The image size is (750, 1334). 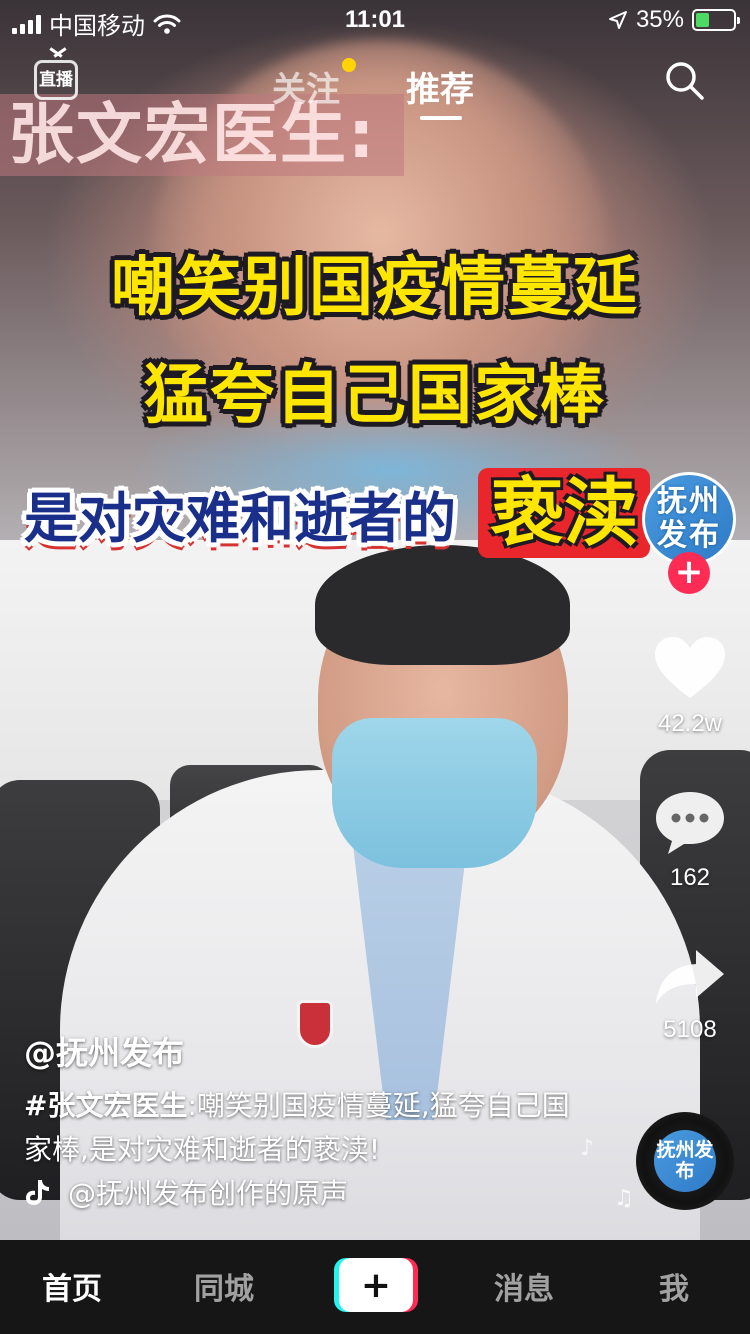 I want to click on music-disc: 抚州发布, so click(x=685, y=1161).